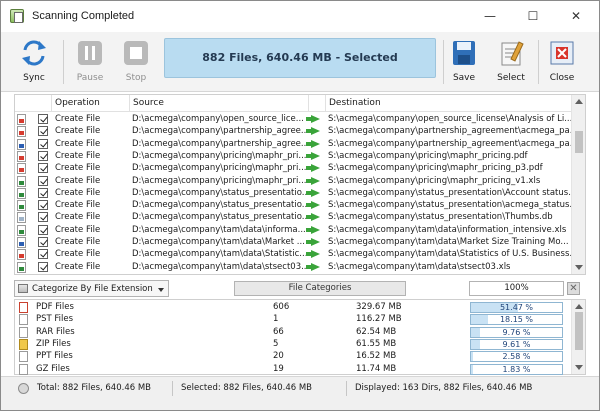 This screenshot has height=411, width=600. Describe the element at coordinates (136, 62) in the screenshot. I see `stop-button: Stop` at that location.